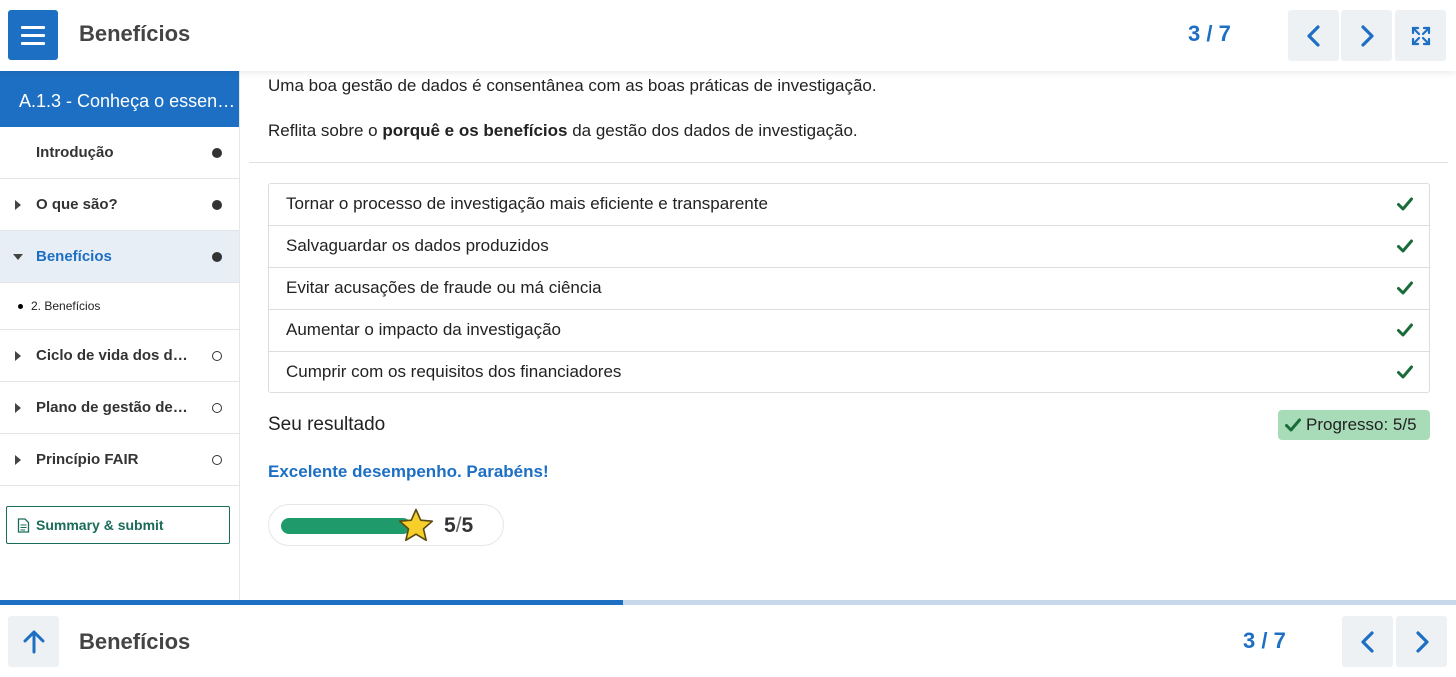 The width and height of the screenshot is (1456, 677). What do you see at coordinates (327, 424) in the screenshot?
I see `result-heading: Seu resultado` at bounding box center [327, 424].